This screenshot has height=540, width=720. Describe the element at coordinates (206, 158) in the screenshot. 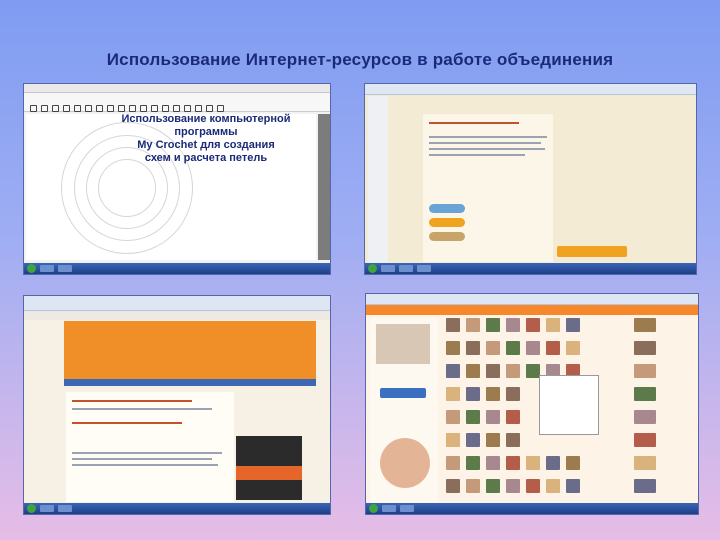

I see `caption-line: схем и расчета петель` at that location.